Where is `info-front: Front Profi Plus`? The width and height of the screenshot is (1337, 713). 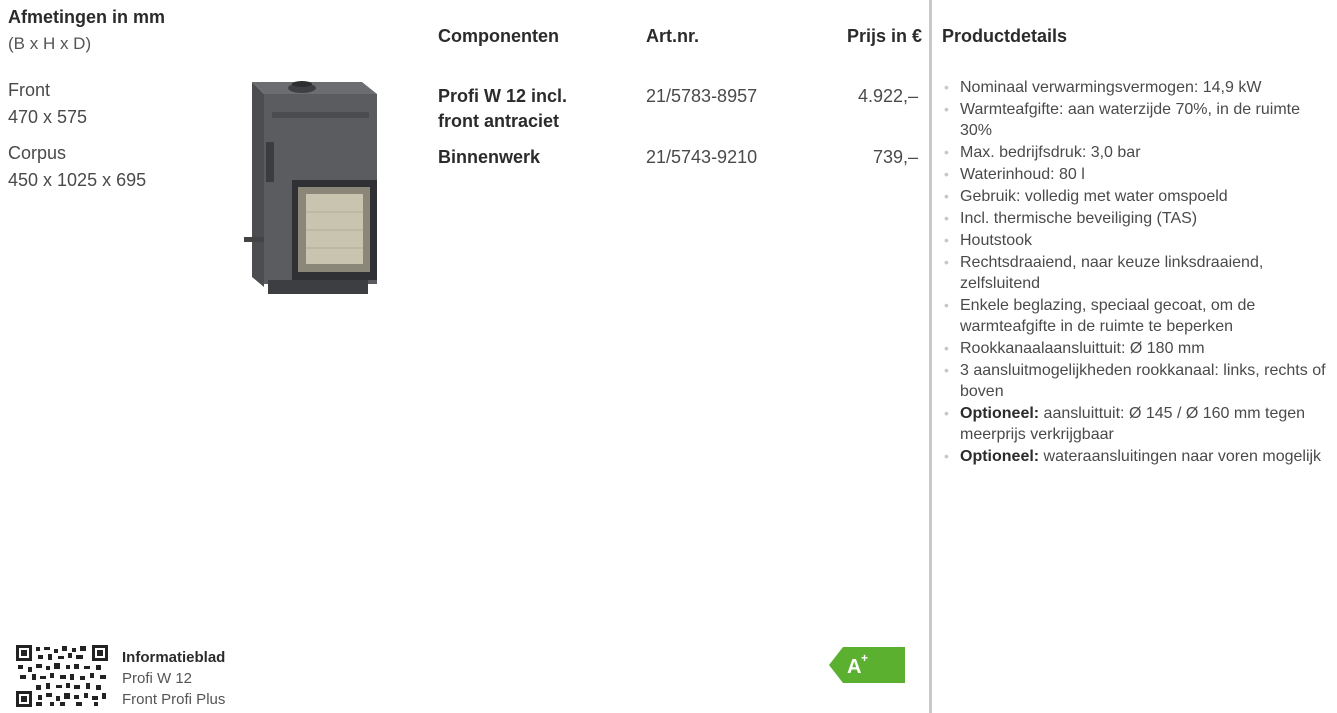 info-front: Front Profi Plus is located at coordinates (174, 699).